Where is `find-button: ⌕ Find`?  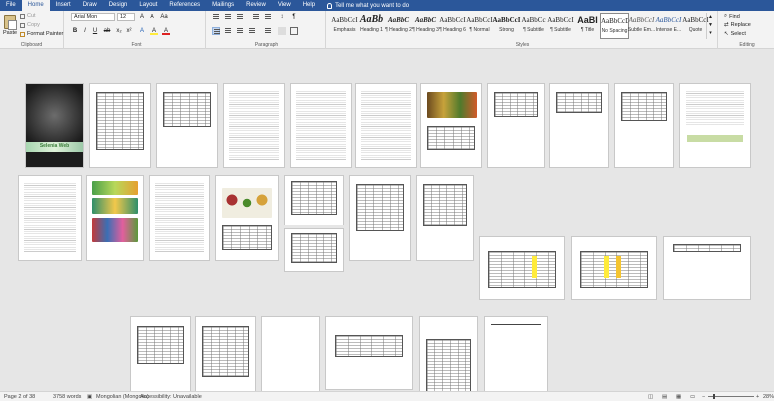
find-button: ⌕ Find is located at coordinates (732, 16).